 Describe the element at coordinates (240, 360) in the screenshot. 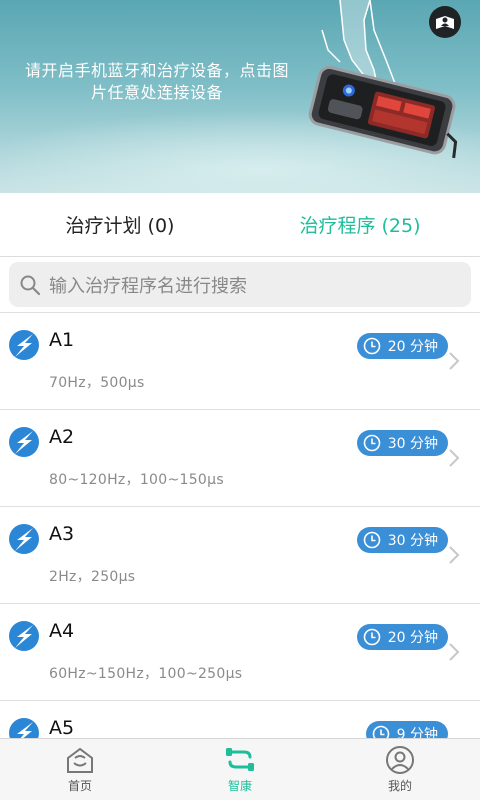

I see `program-row: A1 70Hz，500μs 20 分钟` at that location.